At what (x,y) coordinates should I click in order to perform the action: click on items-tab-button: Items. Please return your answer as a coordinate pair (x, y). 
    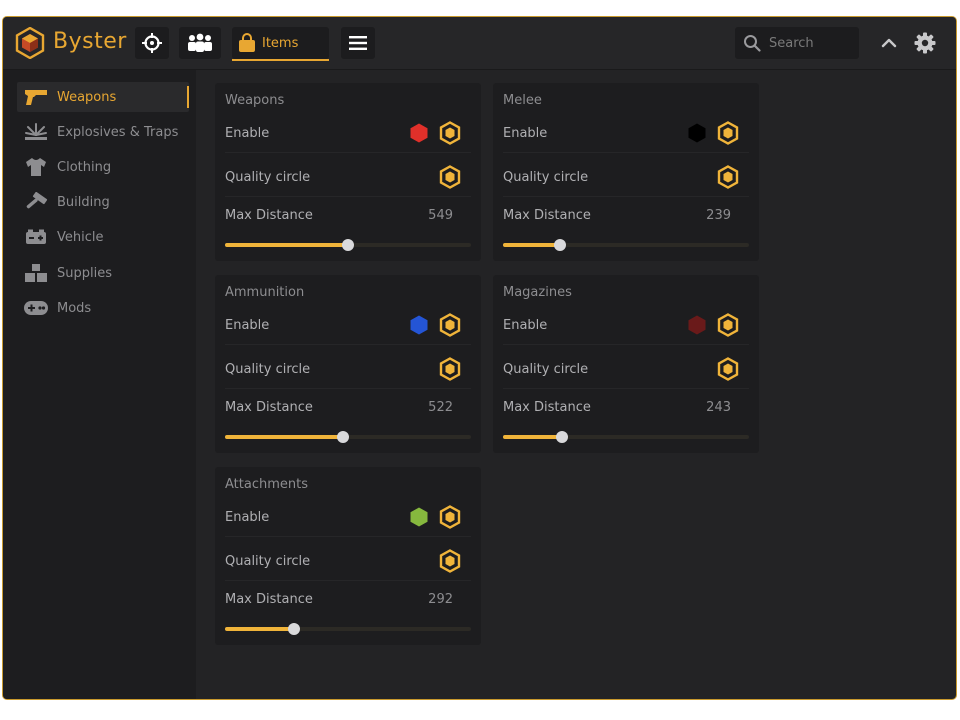
    Looking at the image, I should click on (280, 44).